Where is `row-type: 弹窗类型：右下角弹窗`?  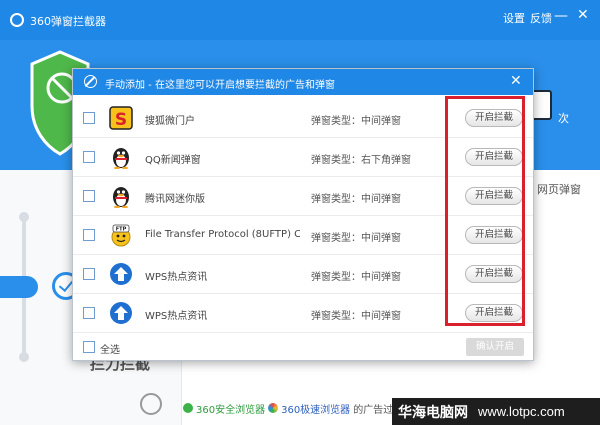 row-type: 弹窗类型：右下角弹窗 is located at coordinates (361, 160).